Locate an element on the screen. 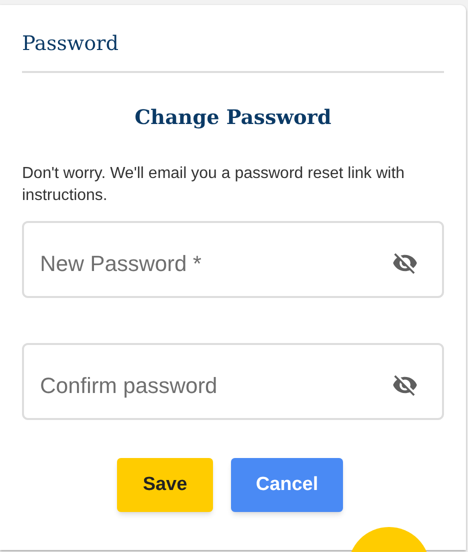 The image size is (468, 552). password-field: Confirm password is located at coordinates (233, 381).